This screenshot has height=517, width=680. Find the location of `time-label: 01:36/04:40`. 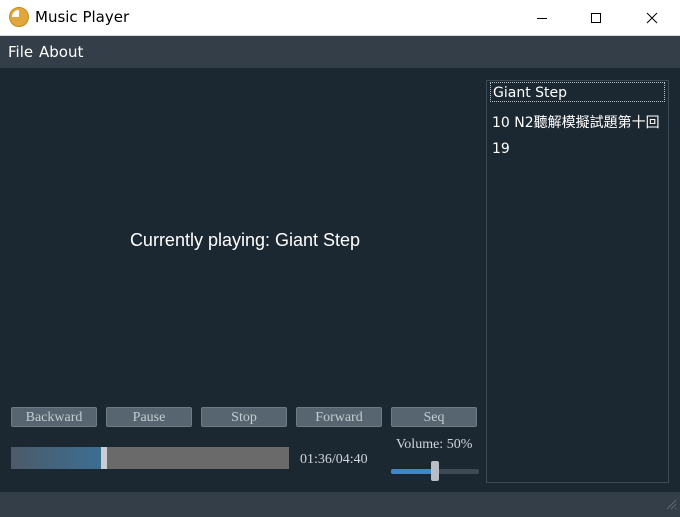

time-label: 01:36/04:40 is located at coordinates (334, 459).